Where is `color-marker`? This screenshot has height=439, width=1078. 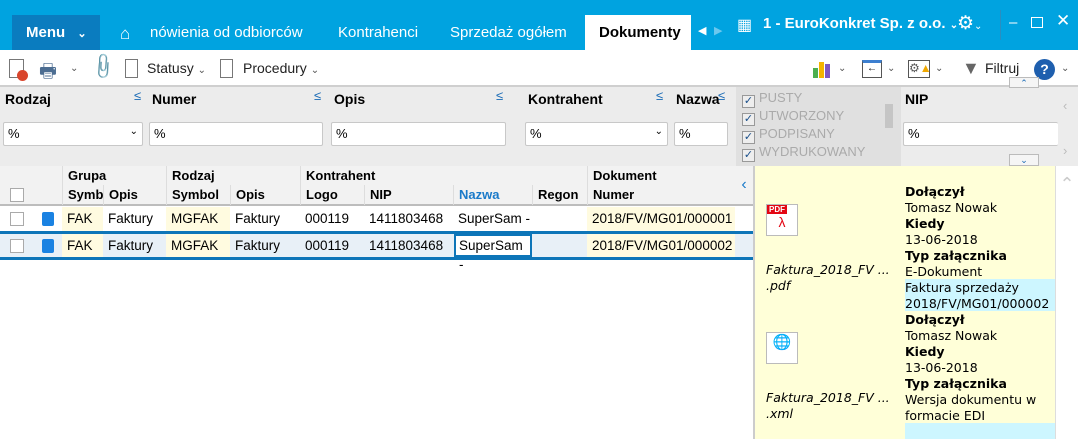
color-marker is located at coordinates (48, 246).